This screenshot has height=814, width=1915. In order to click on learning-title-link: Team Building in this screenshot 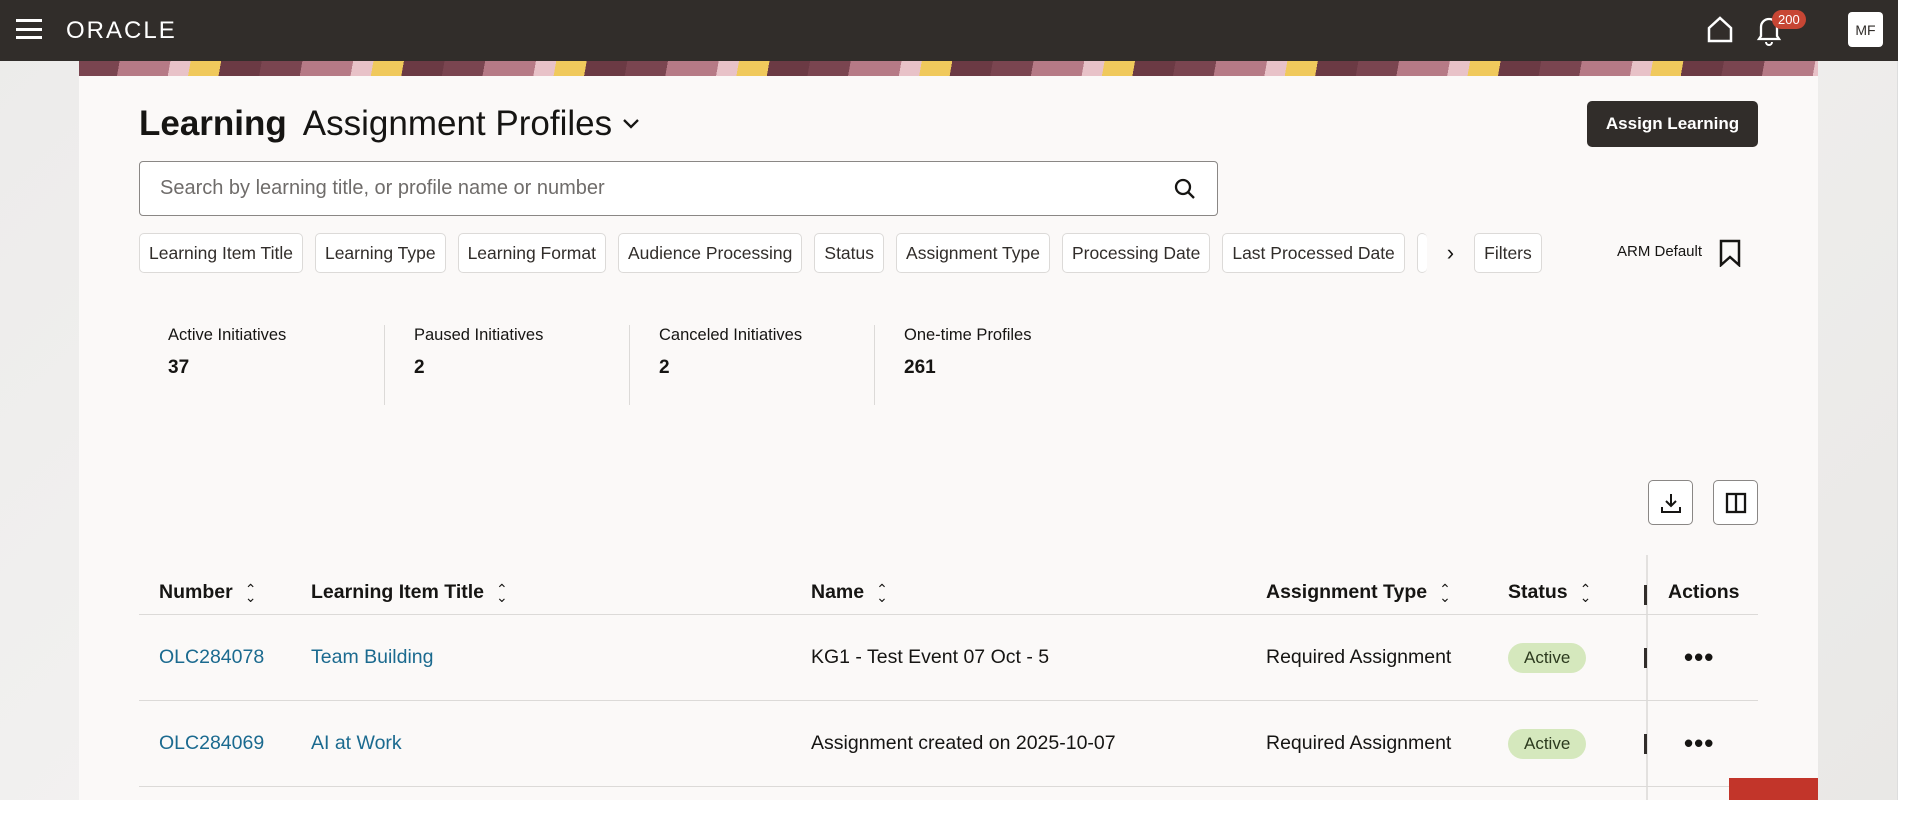, I will do `click(372, 657)`.